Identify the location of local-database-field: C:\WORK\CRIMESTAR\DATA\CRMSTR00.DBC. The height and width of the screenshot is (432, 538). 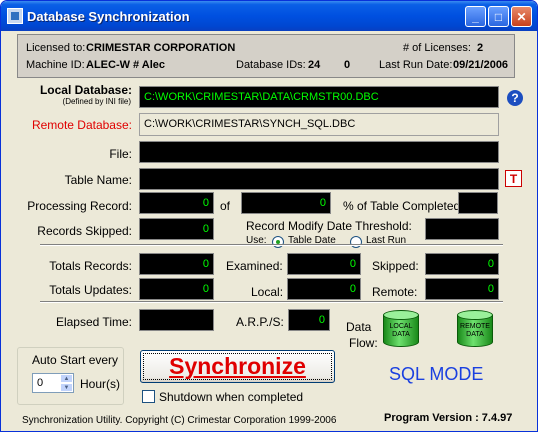
(319, 97).